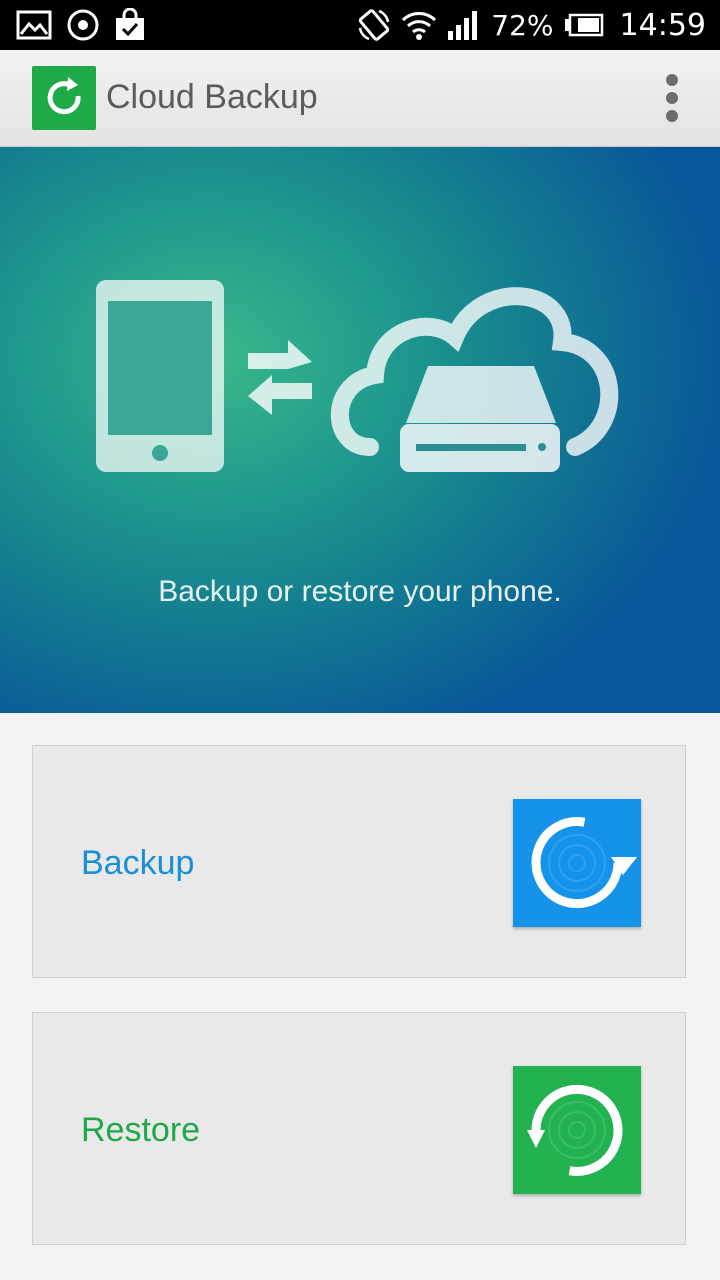 This screenshot has height=1280, width=720. Describe the element at coordinates (280, 377) in the screenshot. I see `transfer-arrows-icon` at that location.